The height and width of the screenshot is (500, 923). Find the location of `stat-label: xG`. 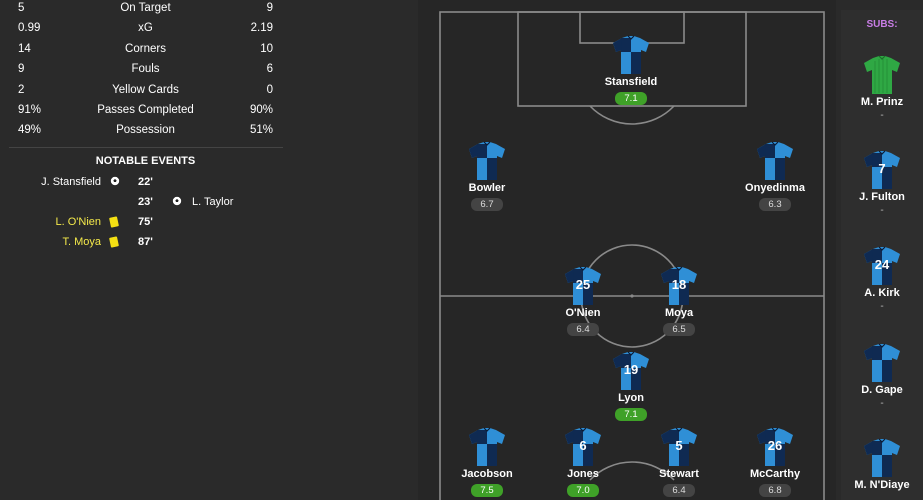

stat-label: xG is located at coordinates (145, 28).